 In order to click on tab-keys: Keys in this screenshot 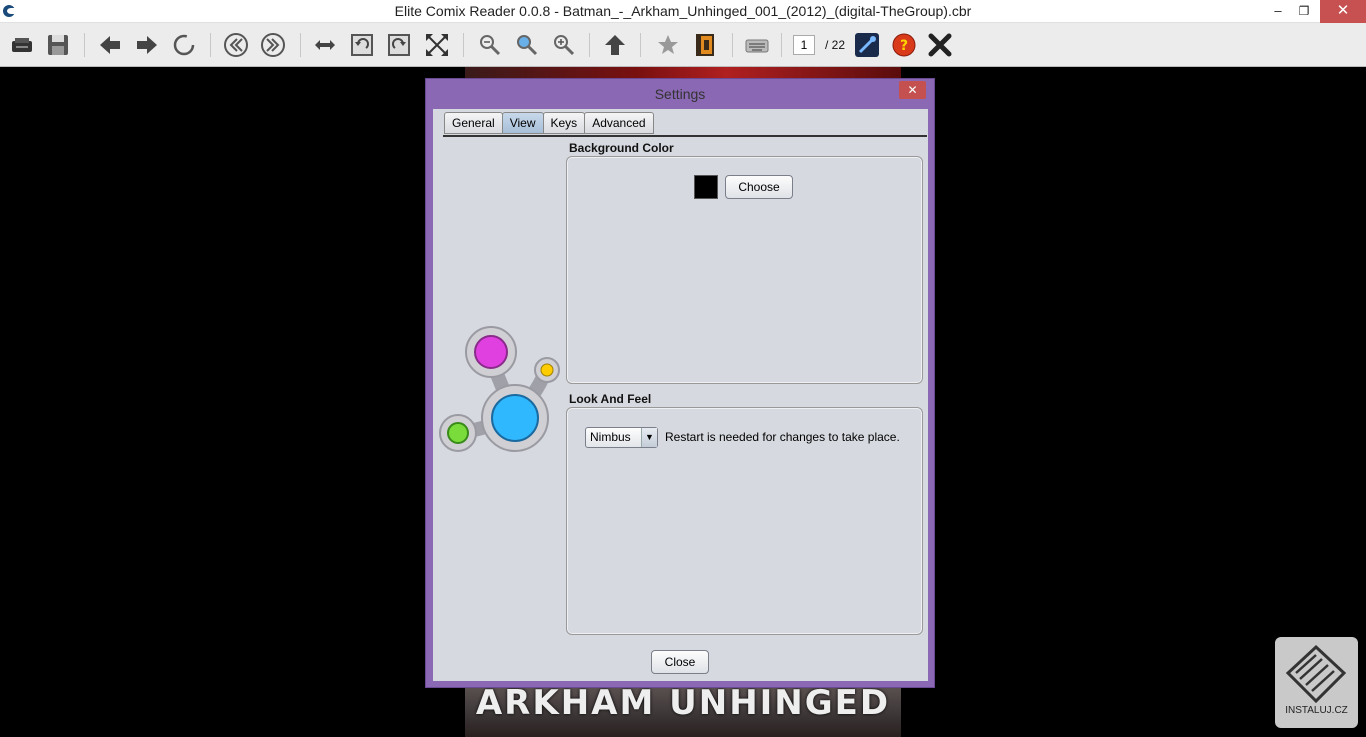, I will do `click(564, 123)`.